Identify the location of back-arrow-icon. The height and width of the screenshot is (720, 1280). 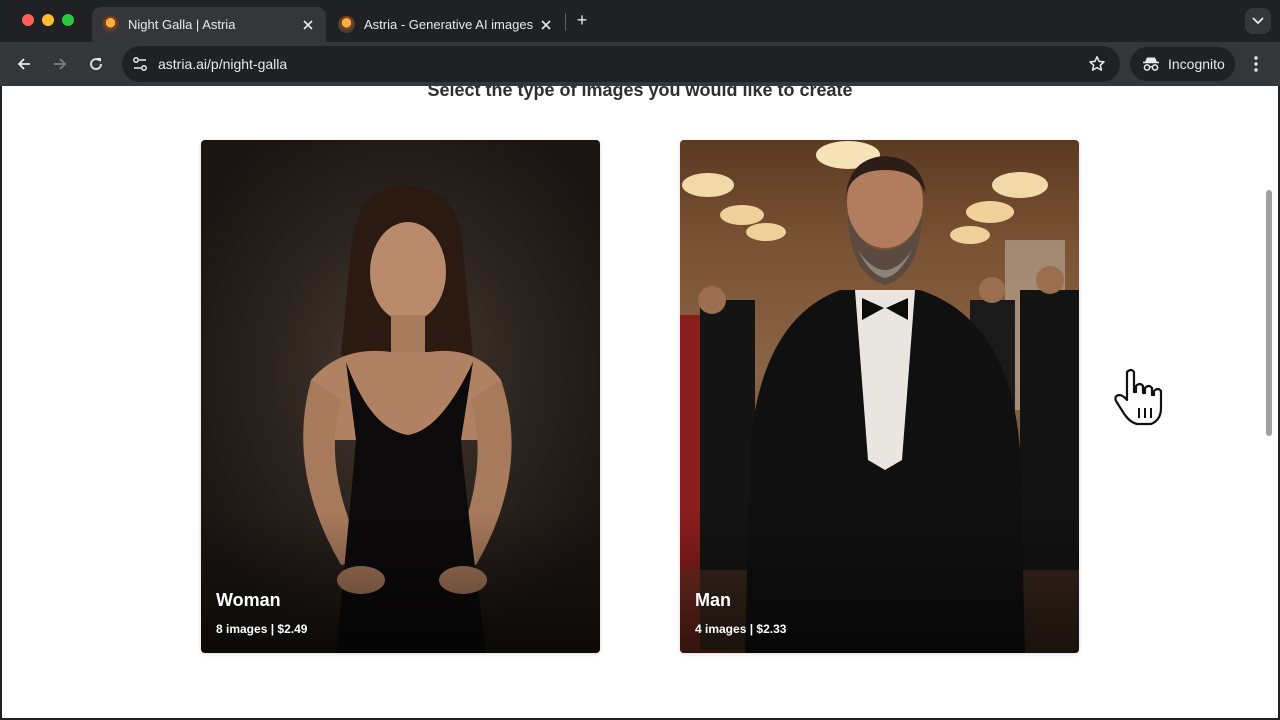
(23, 64).